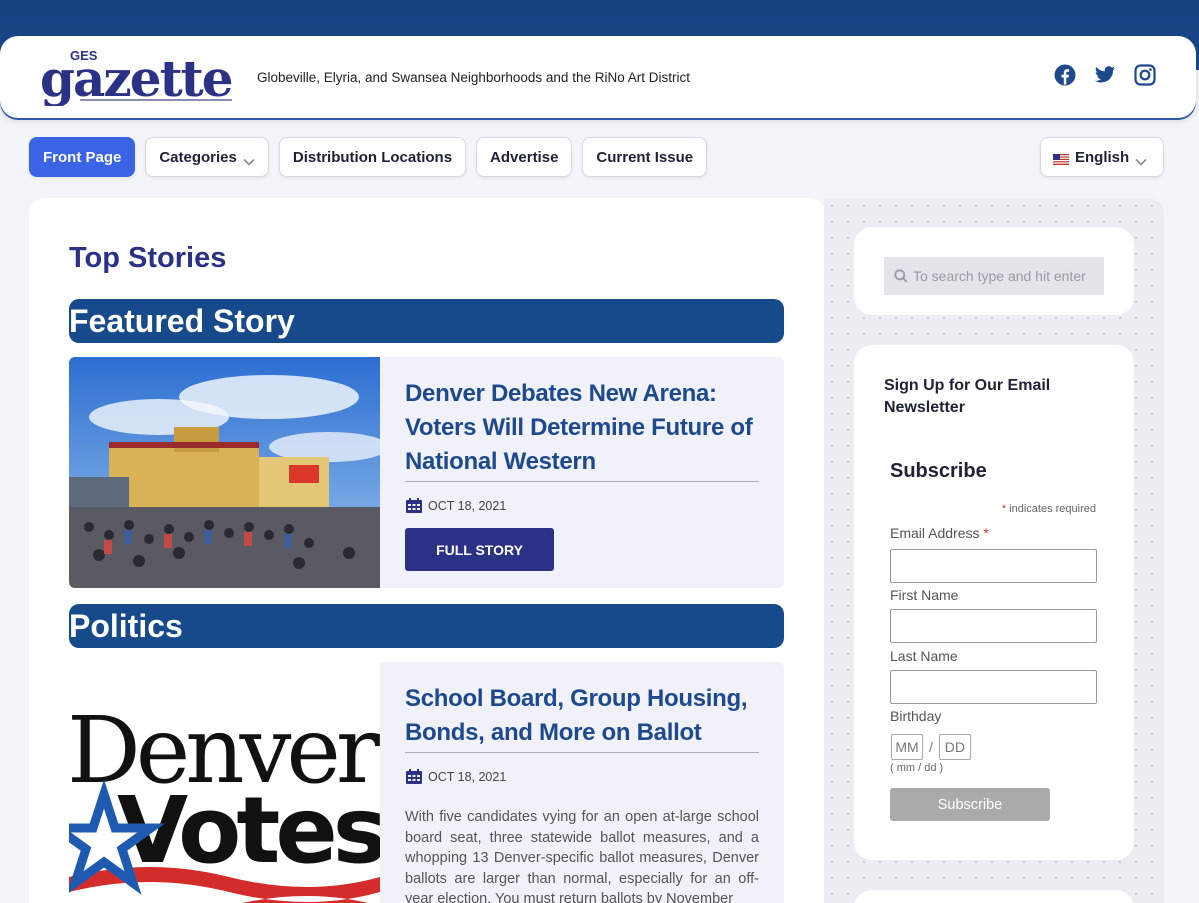 This screenshot has height=903, width=1199. What do you see at coordinates (907, 747) in the screenshot?
I see `birthday-month-field: MM` at bounding box center [907, 747].